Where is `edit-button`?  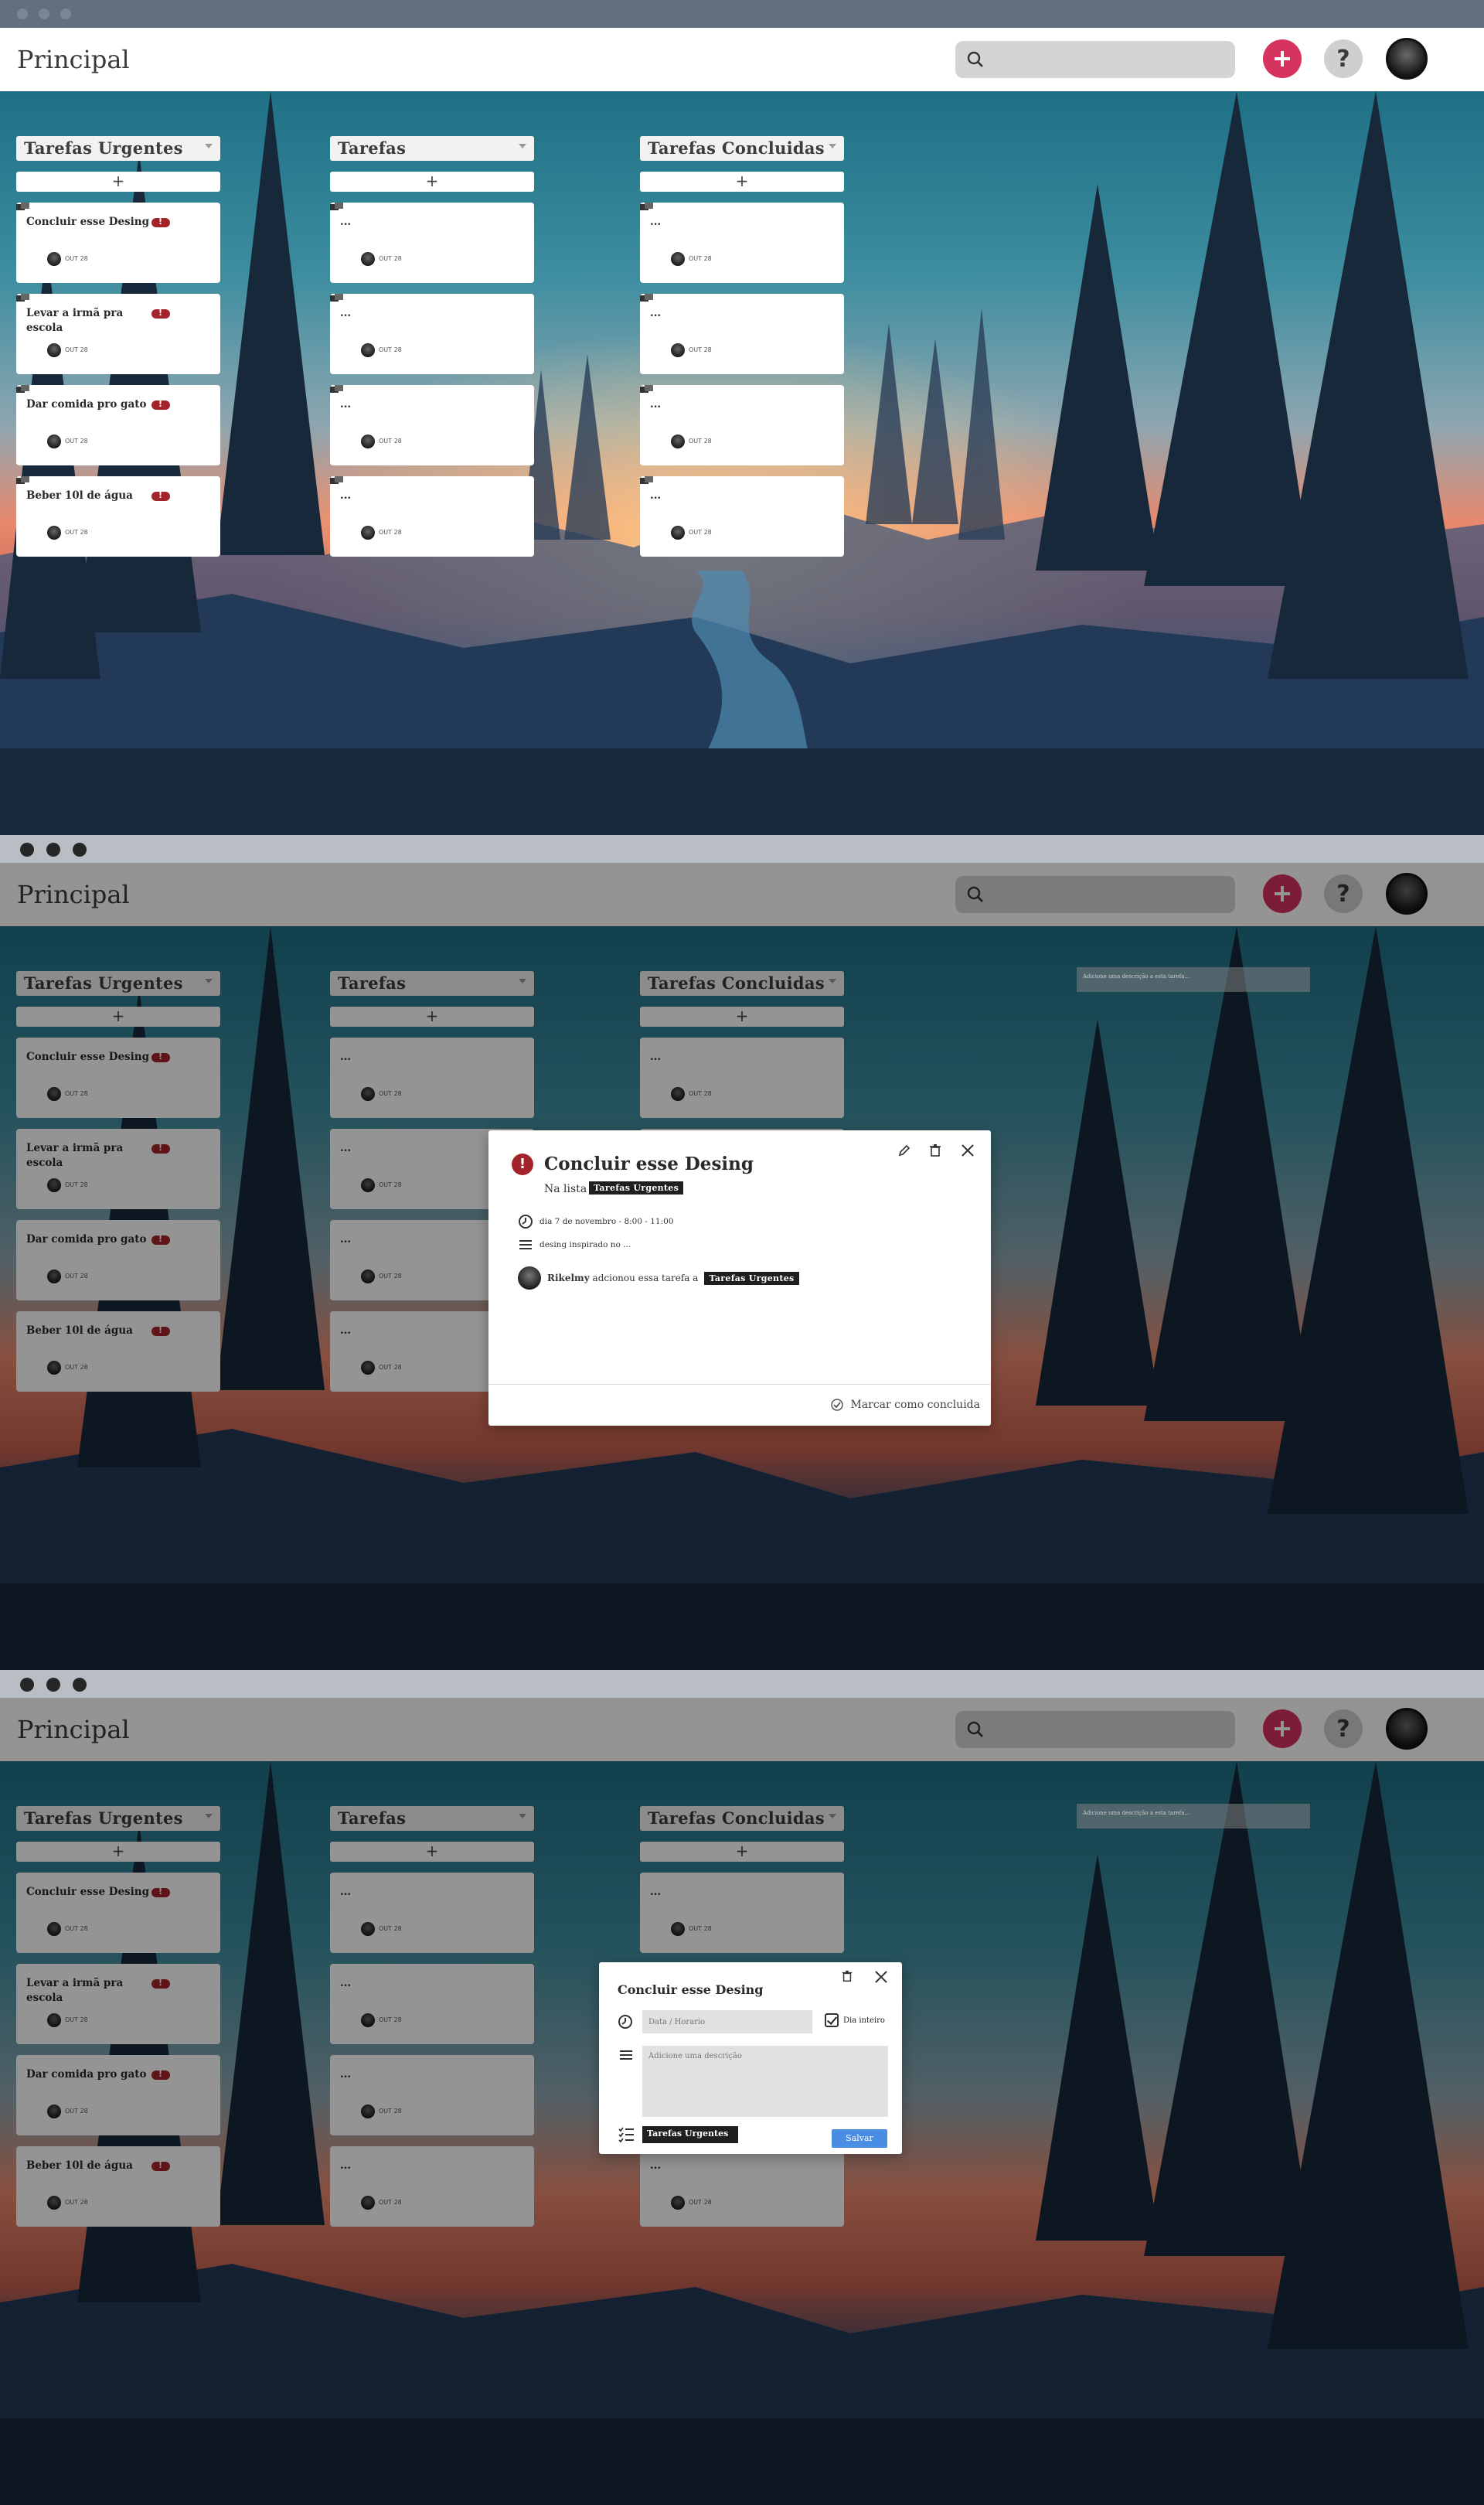
edit-button is located at coordinates (904, 1150).